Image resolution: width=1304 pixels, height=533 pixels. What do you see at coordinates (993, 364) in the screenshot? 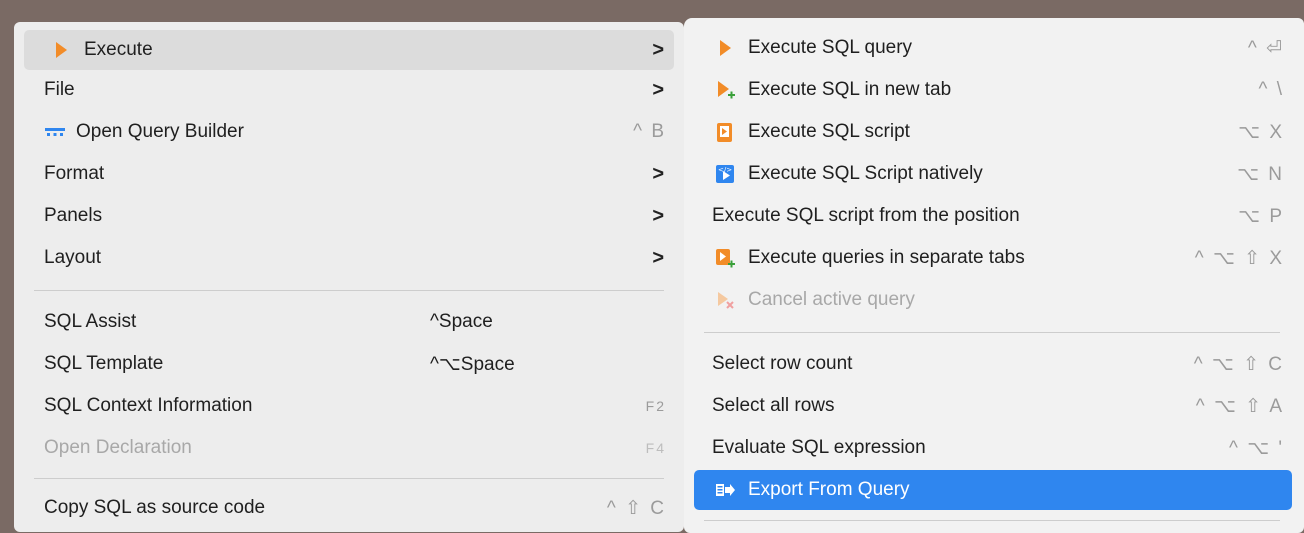
I see `menu-item-select-row-count: Select row count ^ ⌥ ⇧ C` at bounding box center [993, 364].